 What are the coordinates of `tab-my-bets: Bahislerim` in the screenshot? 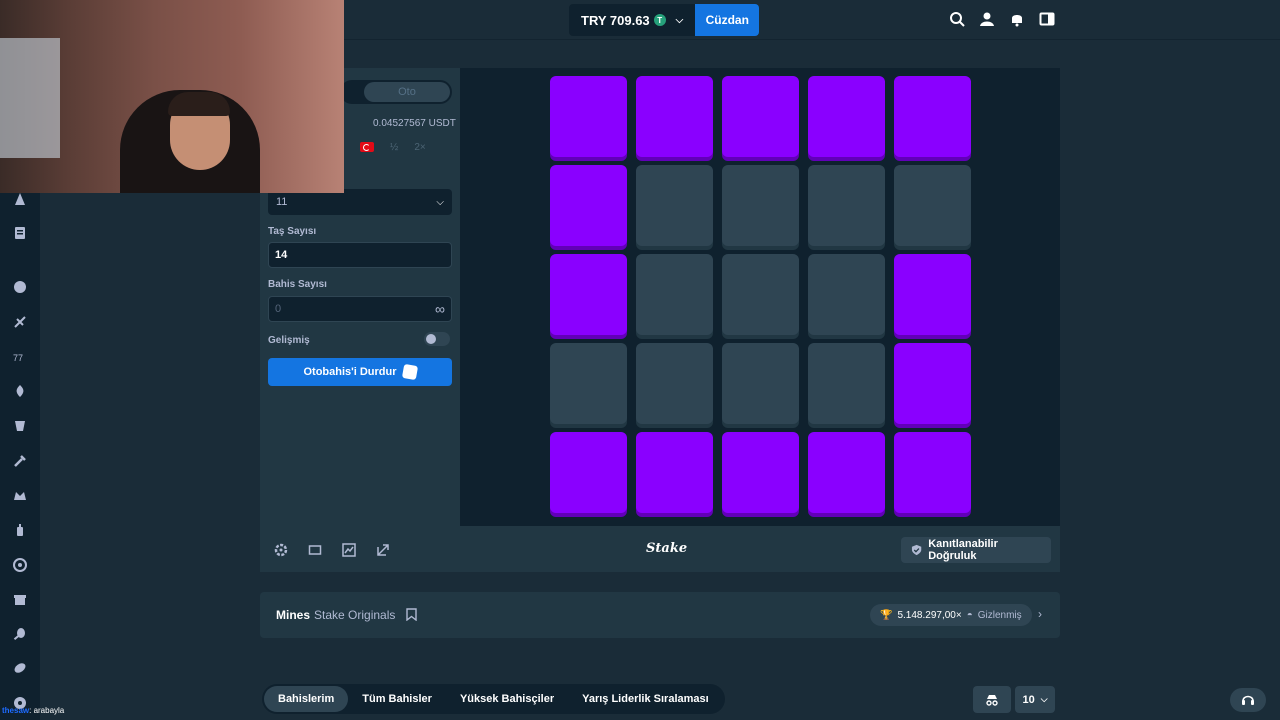 It's located at (306, 699).